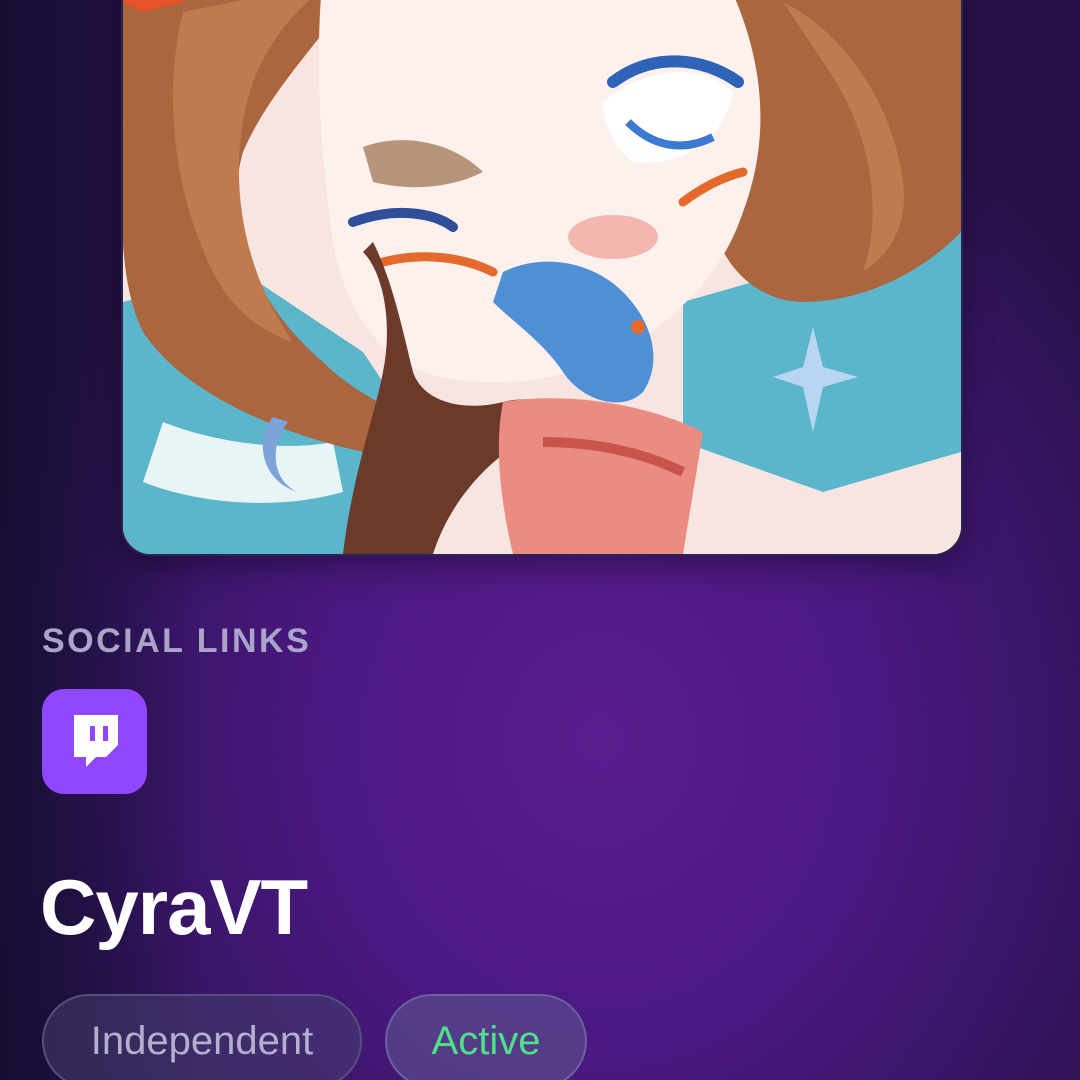 Image resolution: width=1080 pixels, height=1080 pixels. I want to click on profile-display-name: CyraVT, so click(174, 907).